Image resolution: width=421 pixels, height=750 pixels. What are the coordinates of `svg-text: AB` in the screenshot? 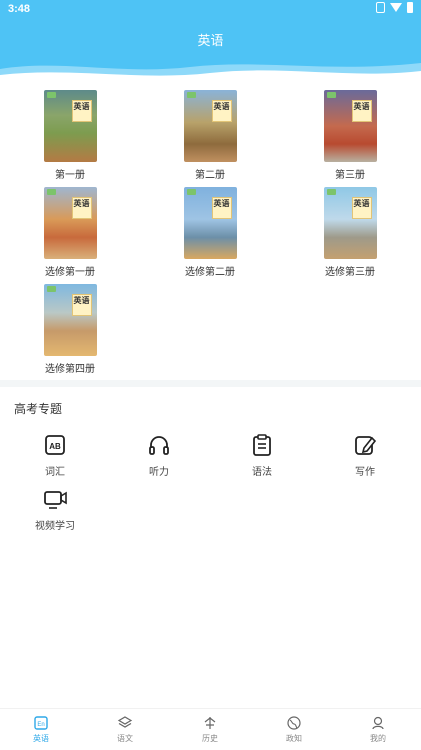 It's located at (55, 446).